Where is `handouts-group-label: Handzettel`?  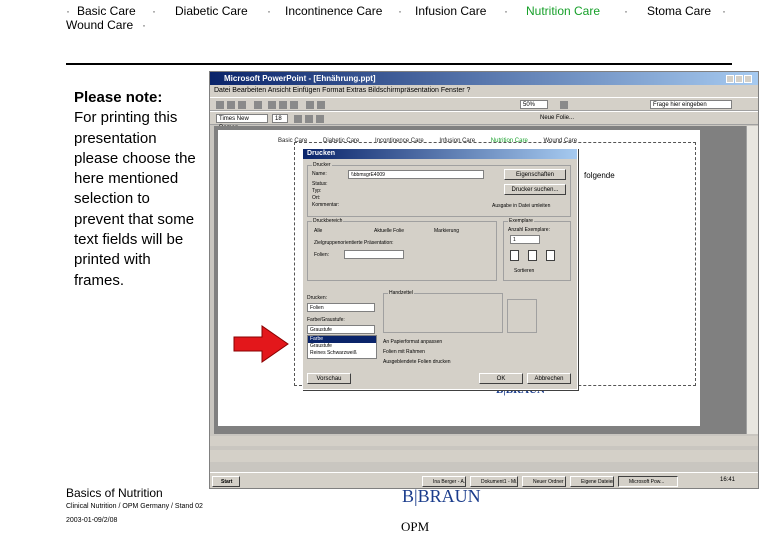 handouts-group-label: Handzettel is located at coordinates (401, 293).